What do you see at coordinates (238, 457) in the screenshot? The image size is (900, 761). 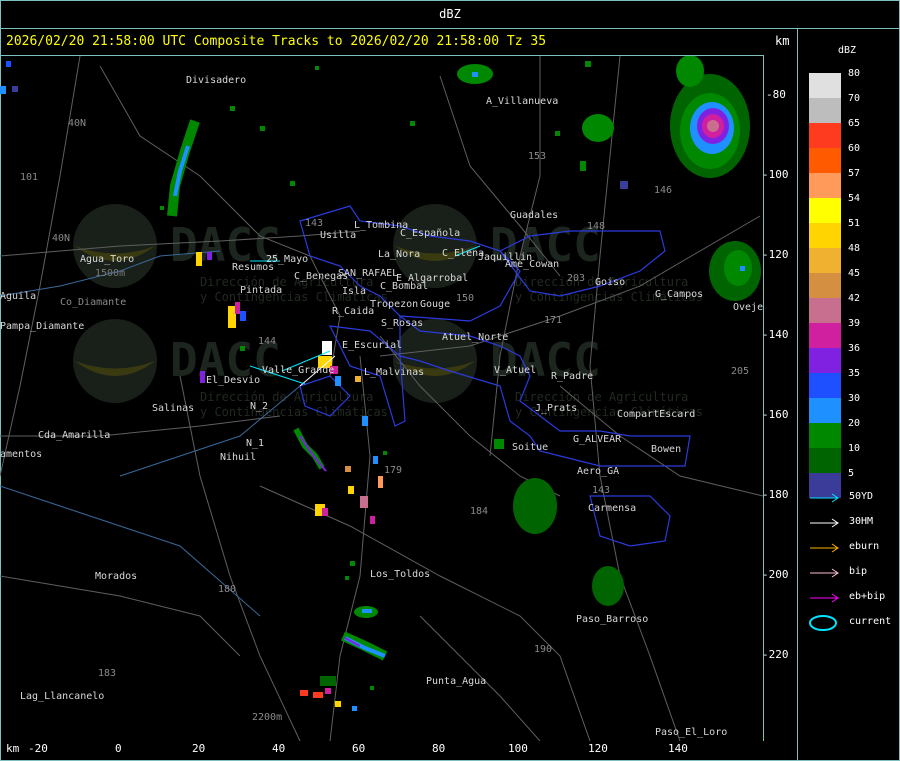 I see `place-label: Nihuil` at bounding box center [238, 457].